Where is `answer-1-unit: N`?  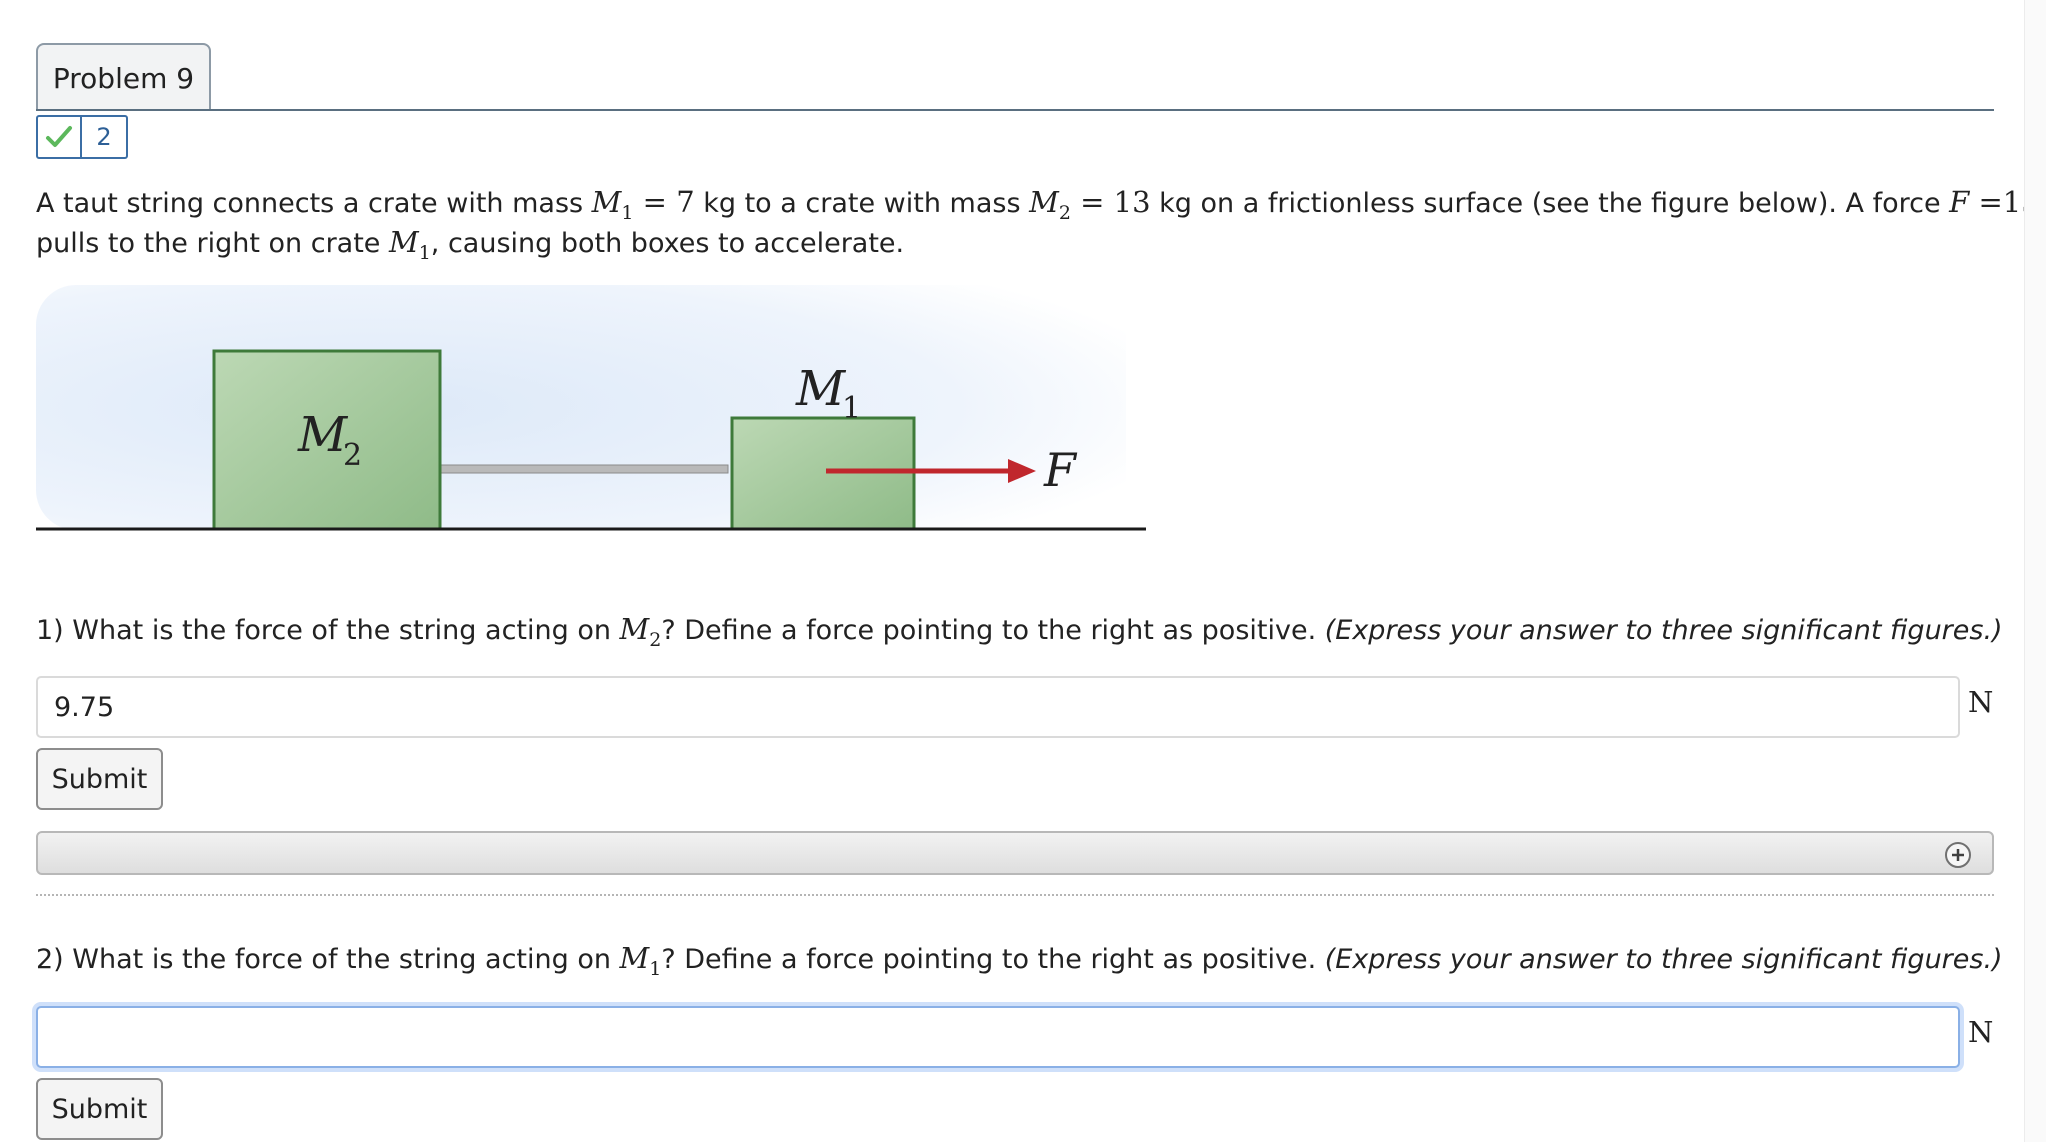 answer-1-unit: N is located at coordinates (1981, 702).